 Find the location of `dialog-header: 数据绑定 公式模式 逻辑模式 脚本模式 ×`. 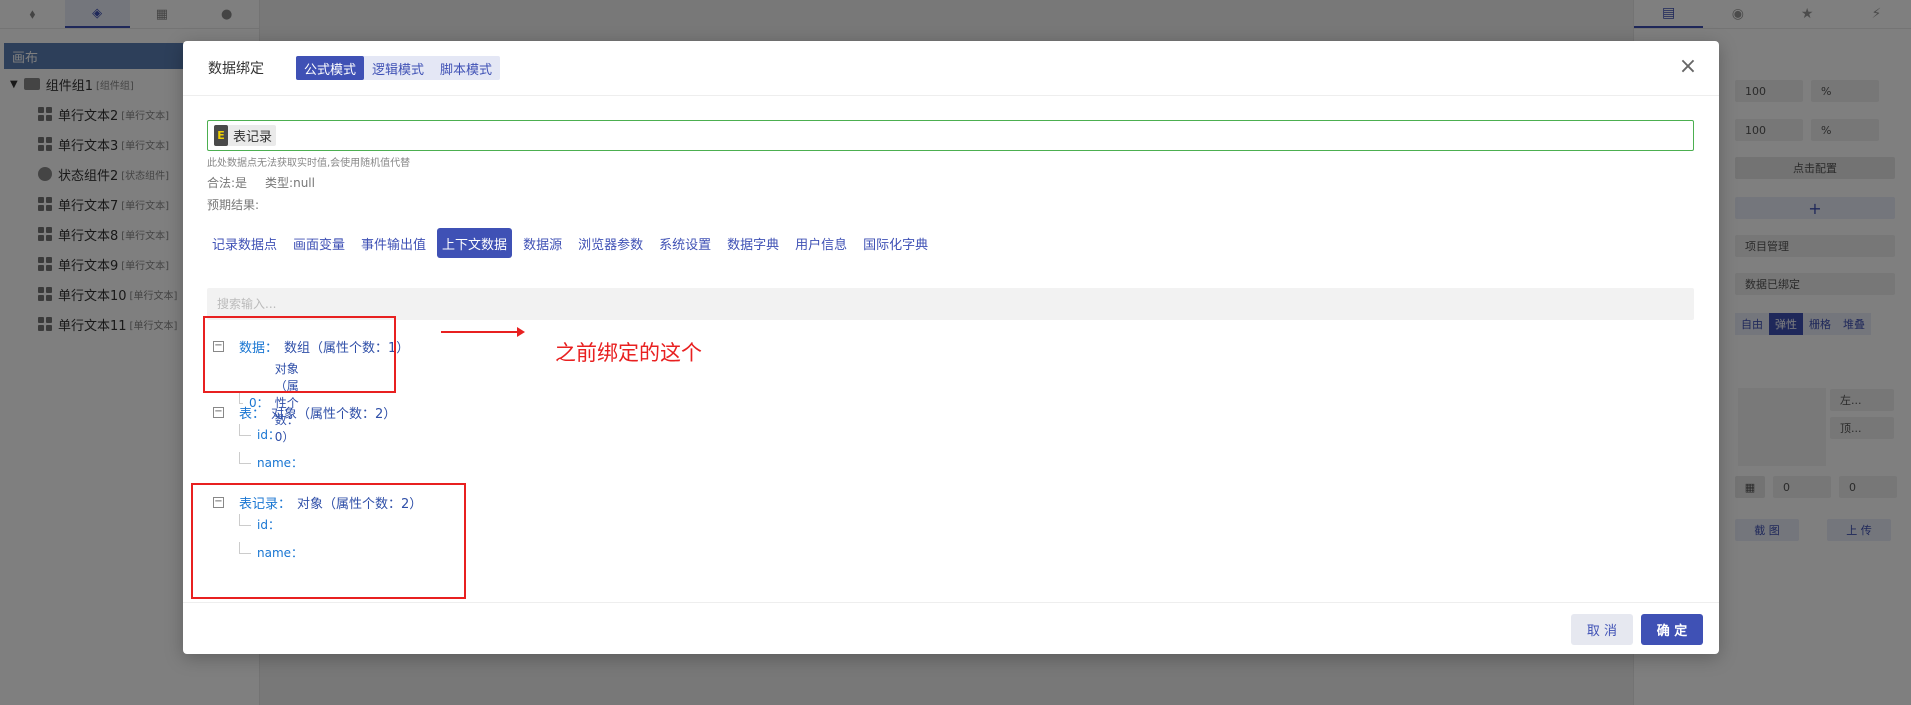

dialog-header: 数据绑定 公式模式 逻辑模式 脚本模式 × is located at coordinates (951, 68).